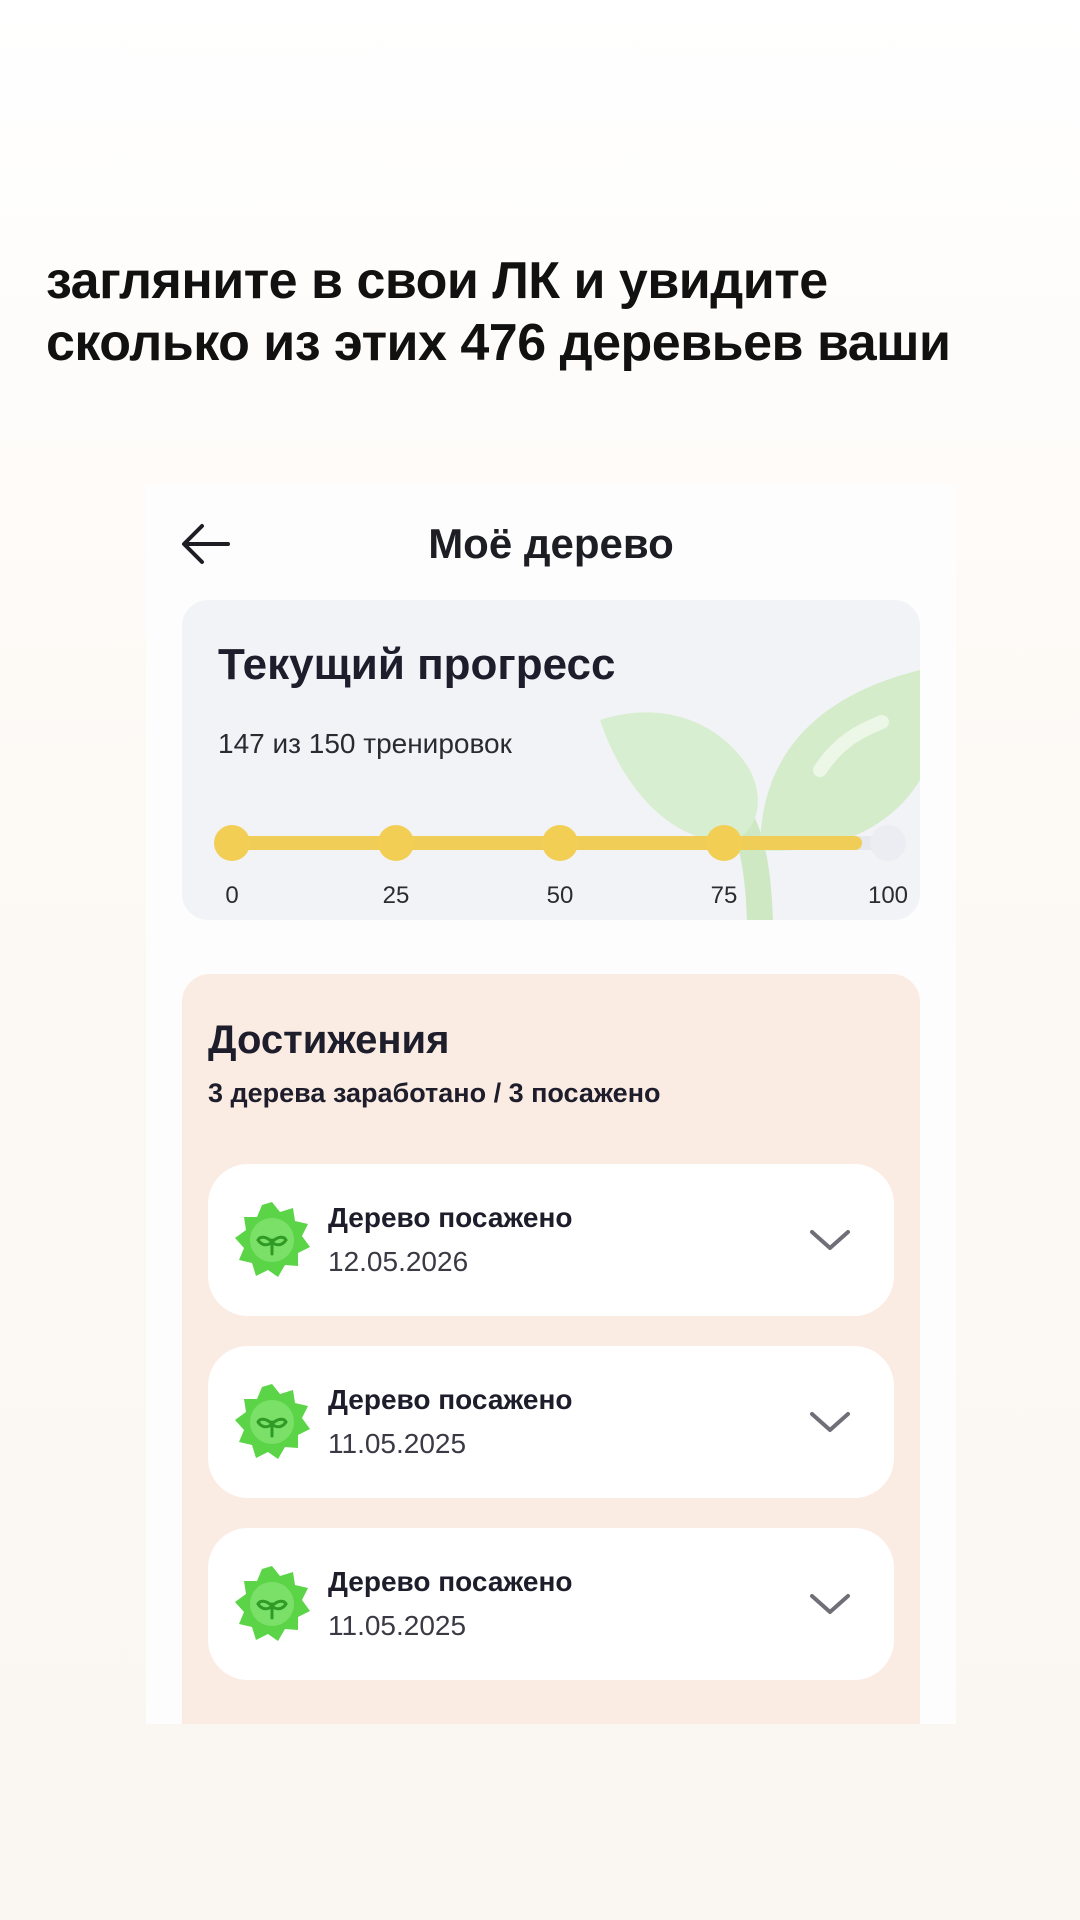  Describe the element at coordinates (232, 895) in the screenshot. I see `milestone-label: 0` at that location.